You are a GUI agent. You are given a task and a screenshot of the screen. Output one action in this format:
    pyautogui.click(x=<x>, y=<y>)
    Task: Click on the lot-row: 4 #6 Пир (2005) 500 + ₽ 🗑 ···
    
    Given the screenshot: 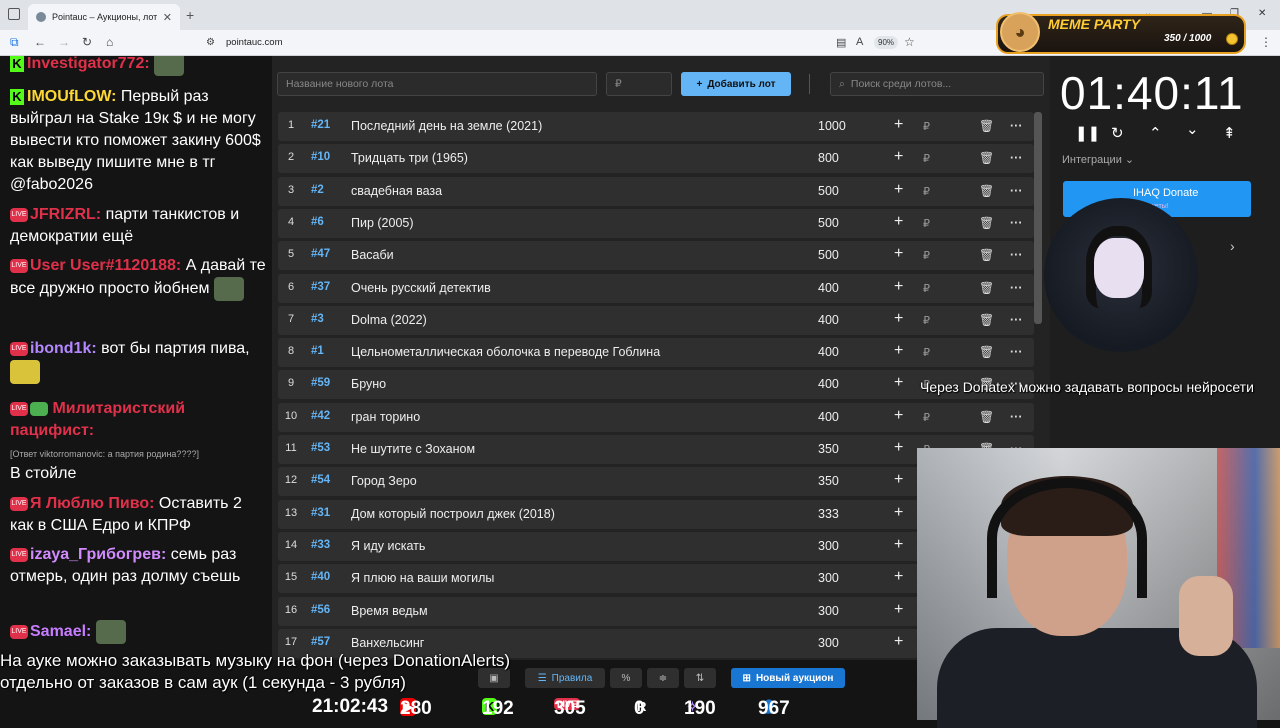 What is the action you would take?
    pyautogui.click(x=656, y=223)
    